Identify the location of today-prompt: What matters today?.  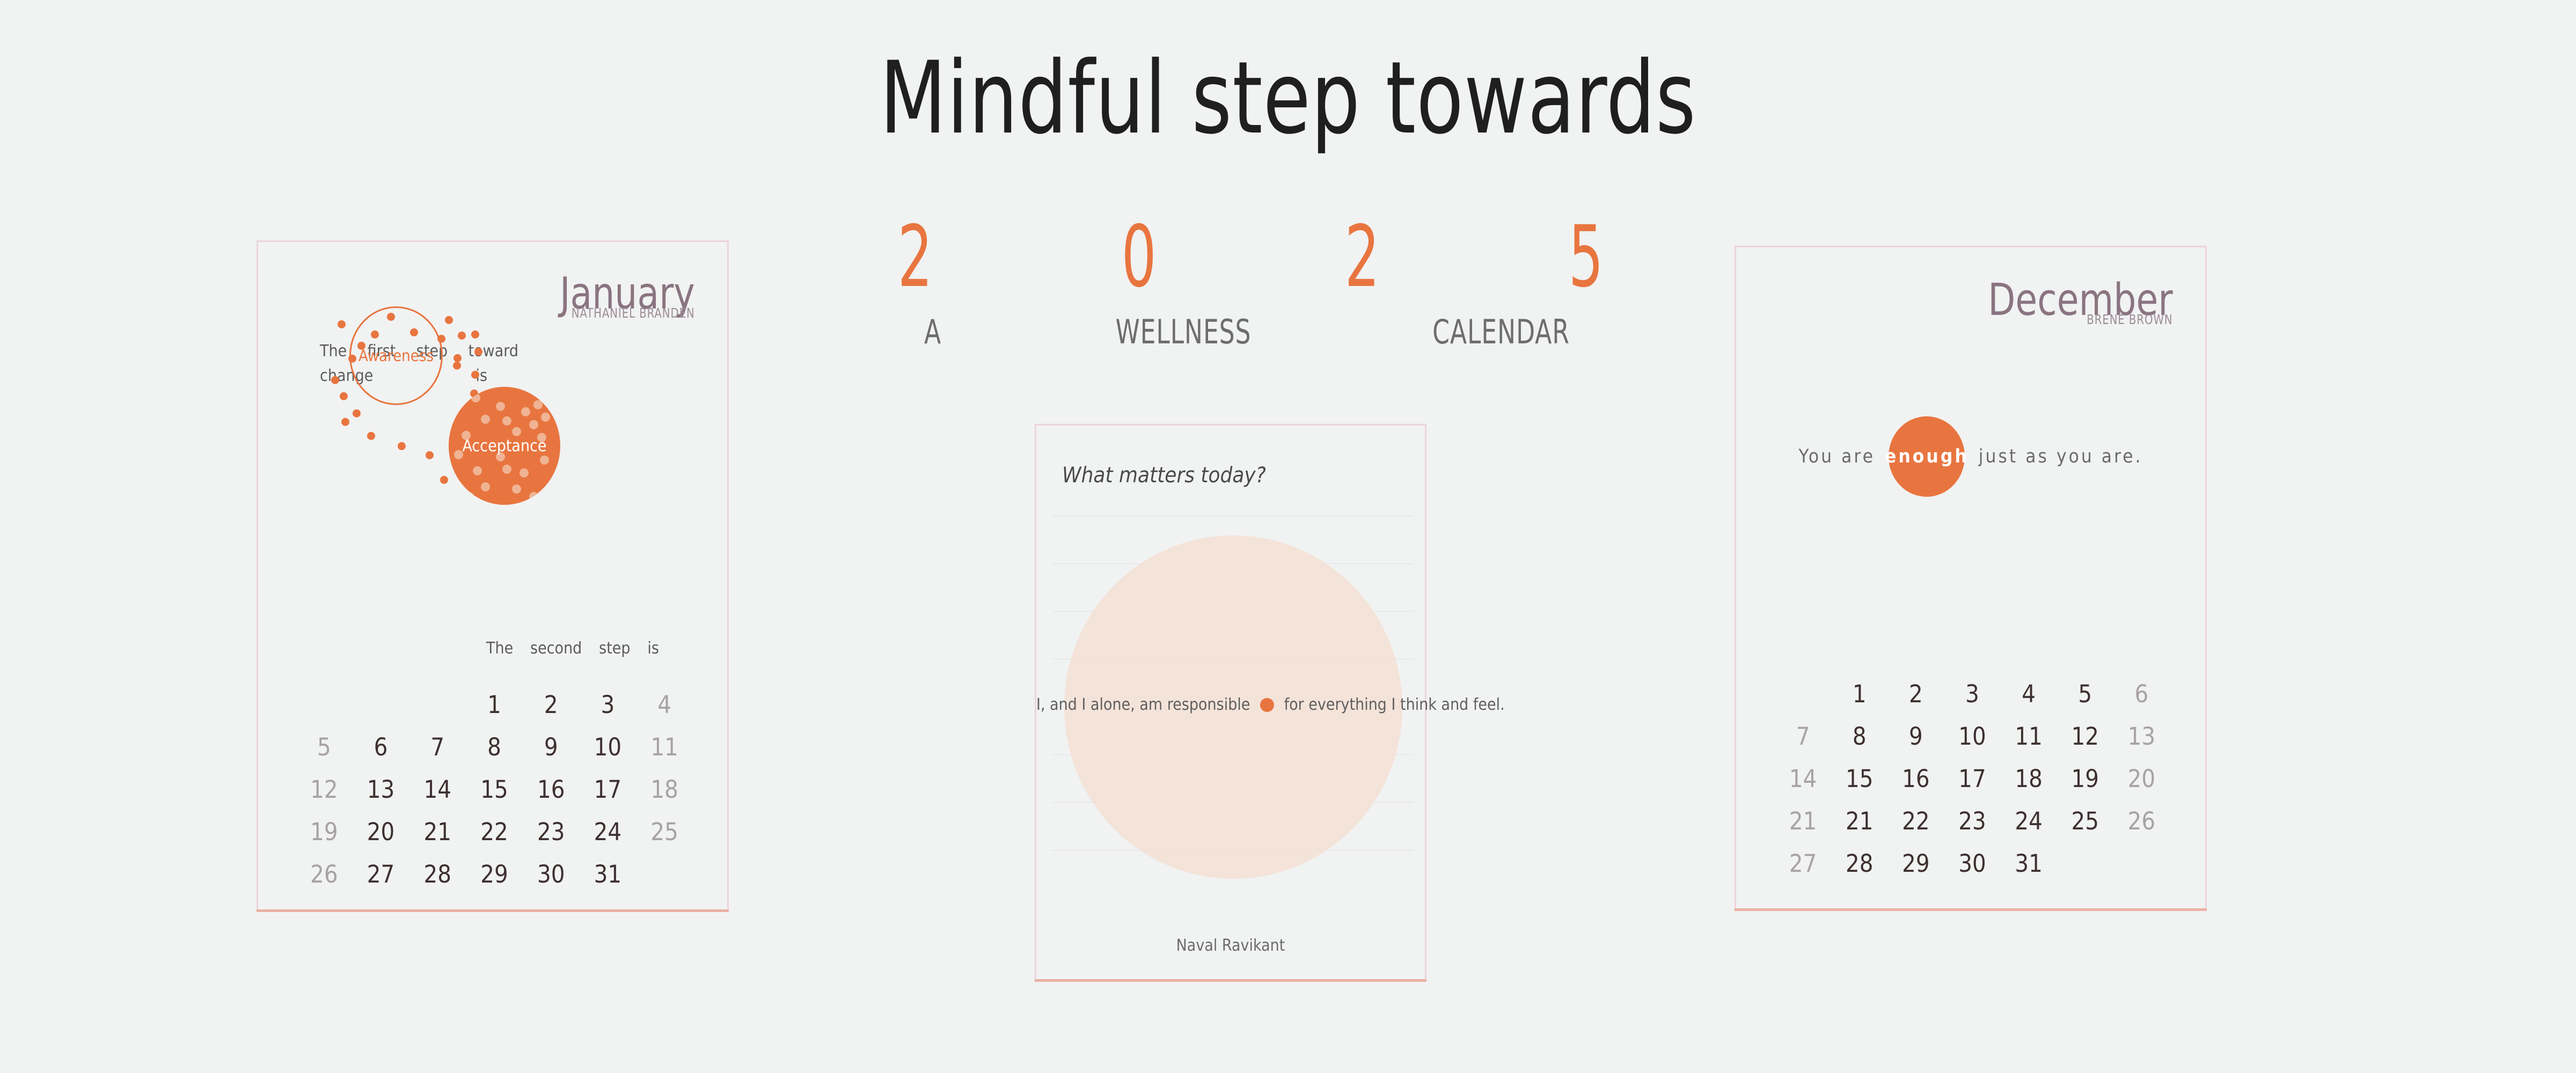
(1164, 475).